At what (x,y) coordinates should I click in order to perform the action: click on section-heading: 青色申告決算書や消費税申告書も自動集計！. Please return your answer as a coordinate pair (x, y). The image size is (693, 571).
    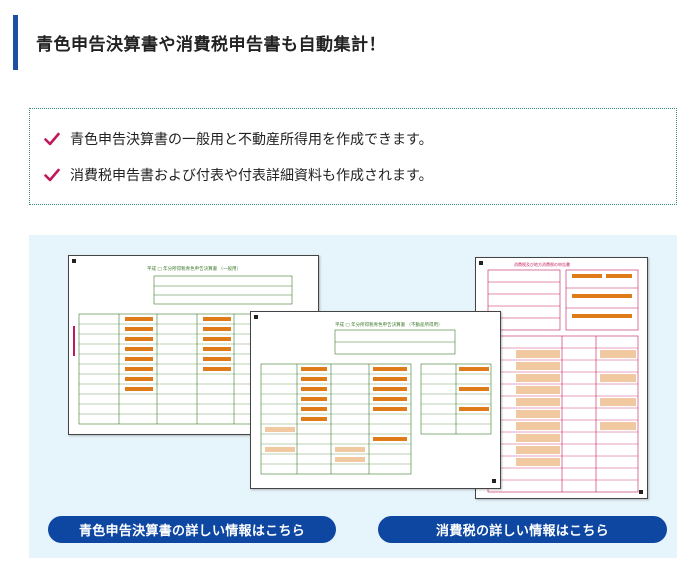
    Looking at the image, I should click on (343, 42).